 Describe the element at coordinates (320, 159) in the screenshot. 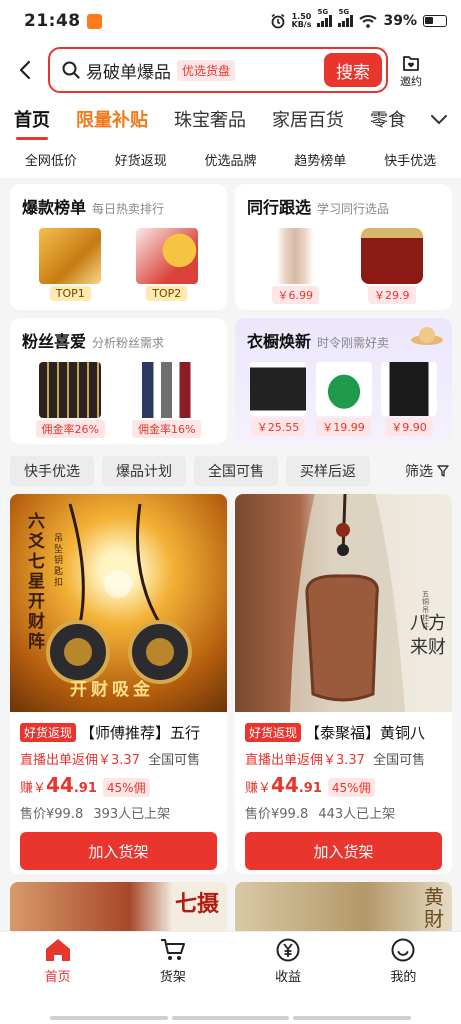

I see `subtab-trends: 趋势榜单` at that location.